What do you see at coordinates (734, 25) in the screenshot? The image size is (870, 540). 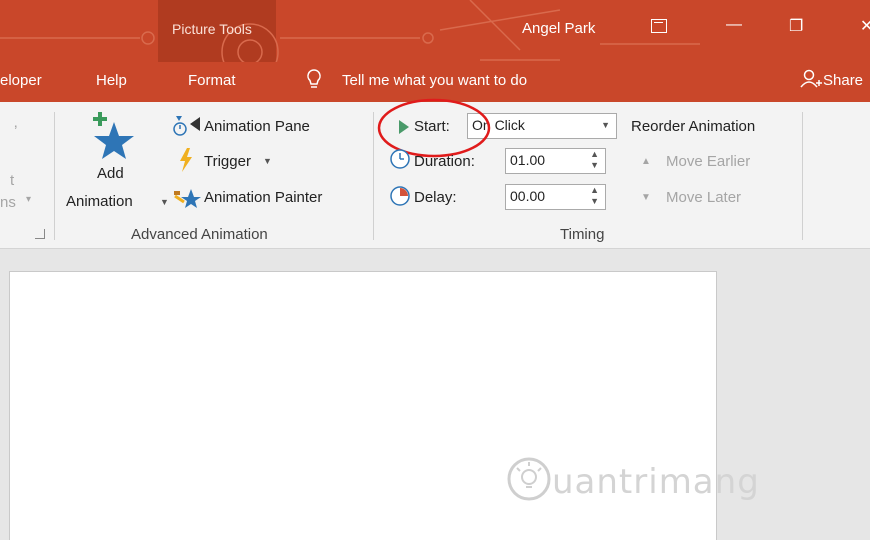 I see `minimize-button: —` at bounding box center [734, 25].